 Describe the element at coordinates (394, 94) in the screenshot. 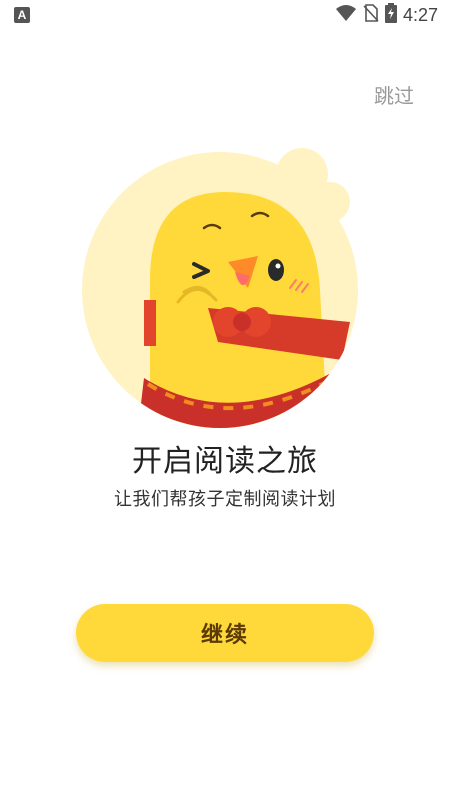

I see `skip-button: 跳过` at that location.